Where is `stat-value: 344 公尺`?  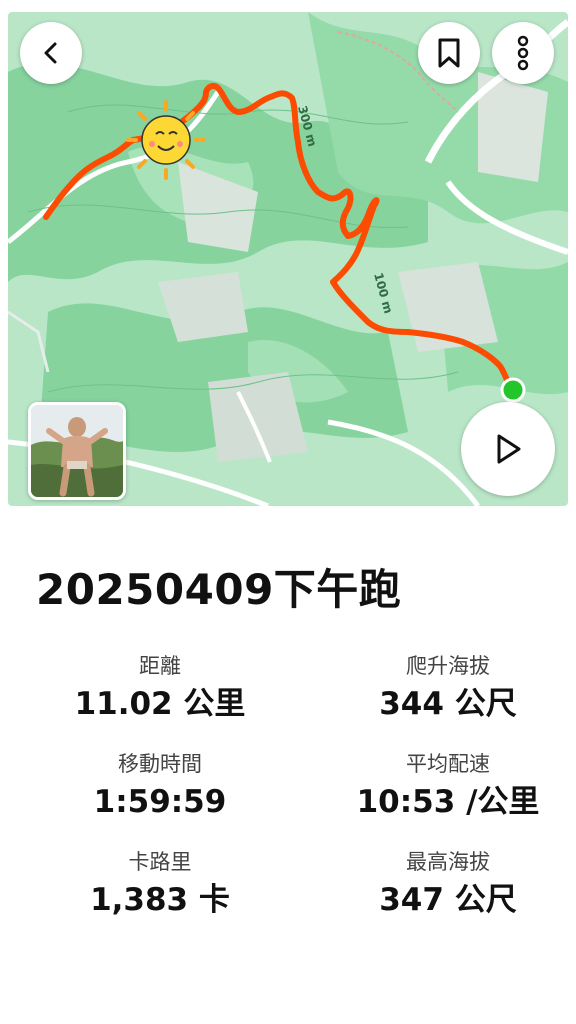
stat-value: 344 公尺 is located at coordinates (448, 704).